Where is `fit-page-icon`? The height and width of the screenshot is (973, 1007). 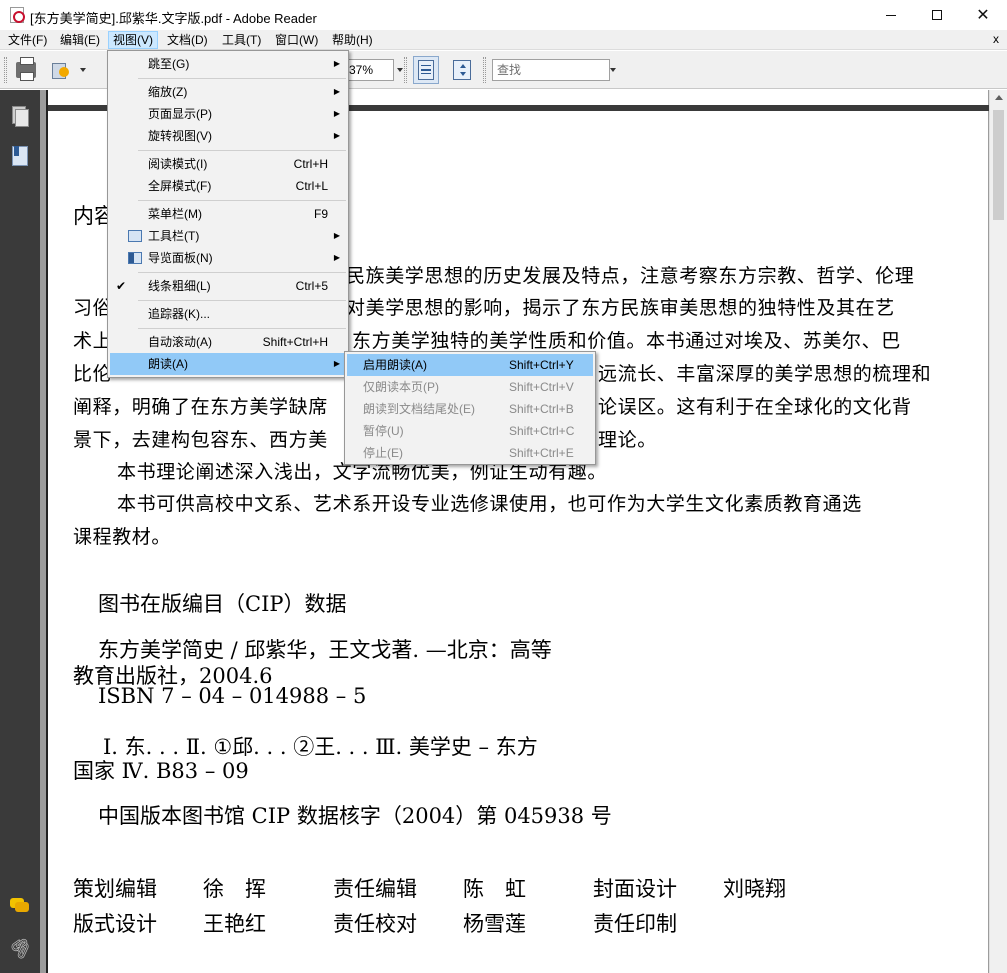
fit-page-icon is located at coordinates (462, 70).